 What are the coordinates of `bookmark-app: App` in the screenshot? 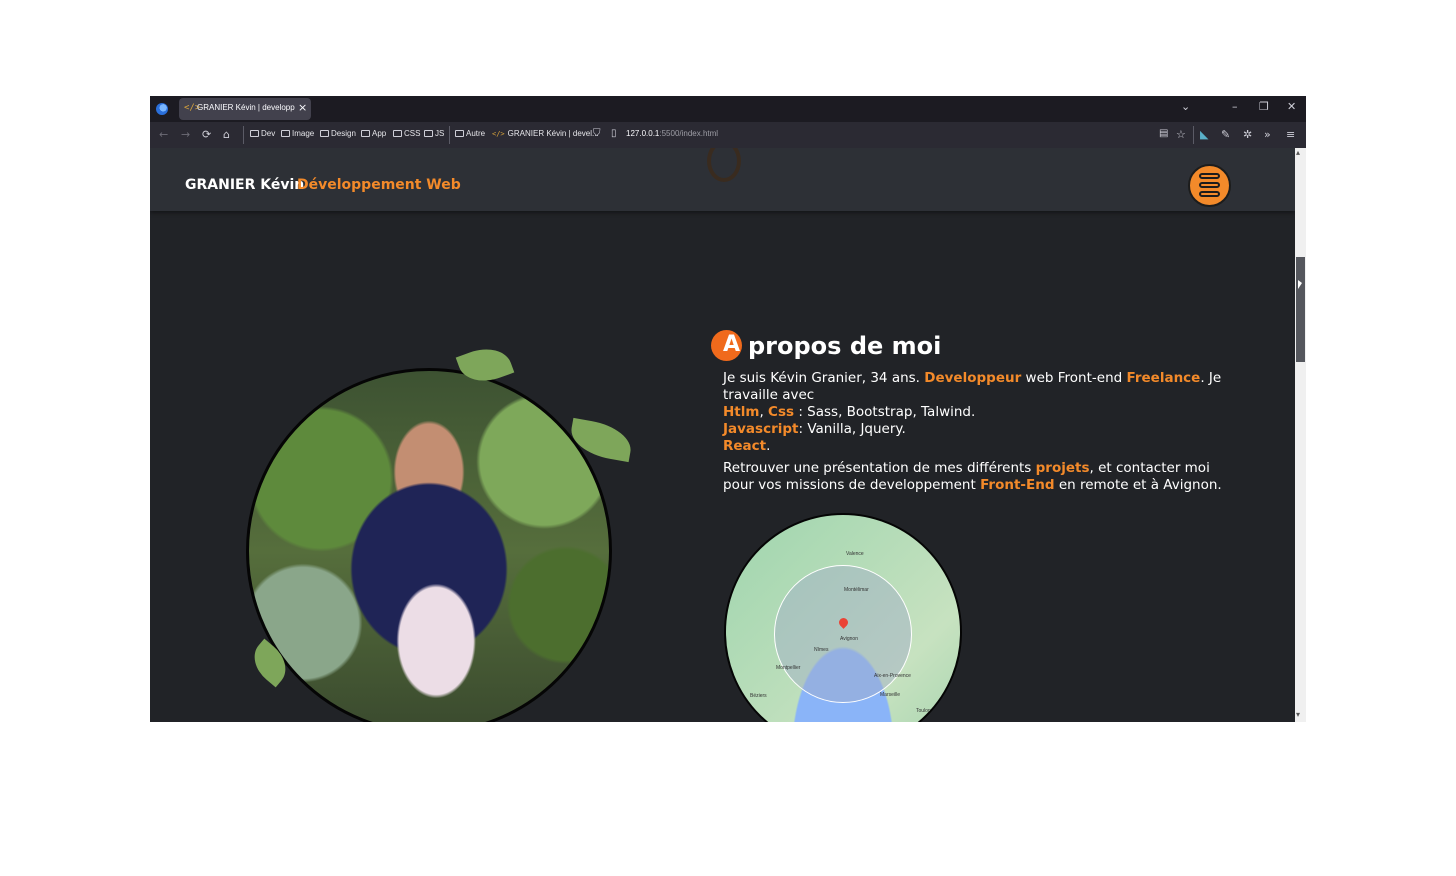 It's located at (373, 135).